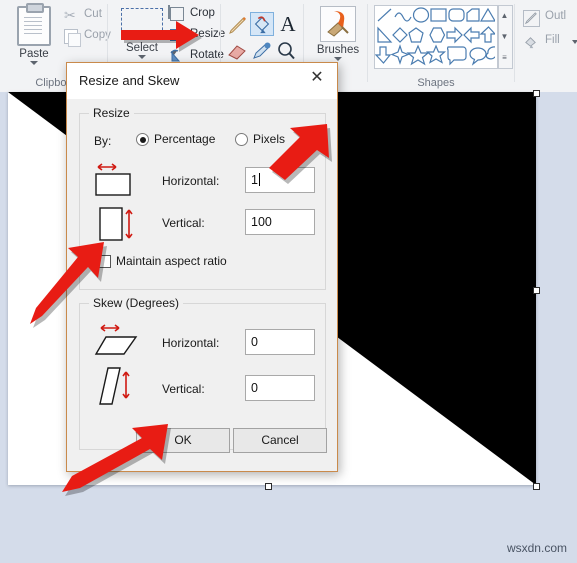 The width and height of the screenshot is (577, 563). I want to click on resize-vertical-input: 100, so click(280, 222).